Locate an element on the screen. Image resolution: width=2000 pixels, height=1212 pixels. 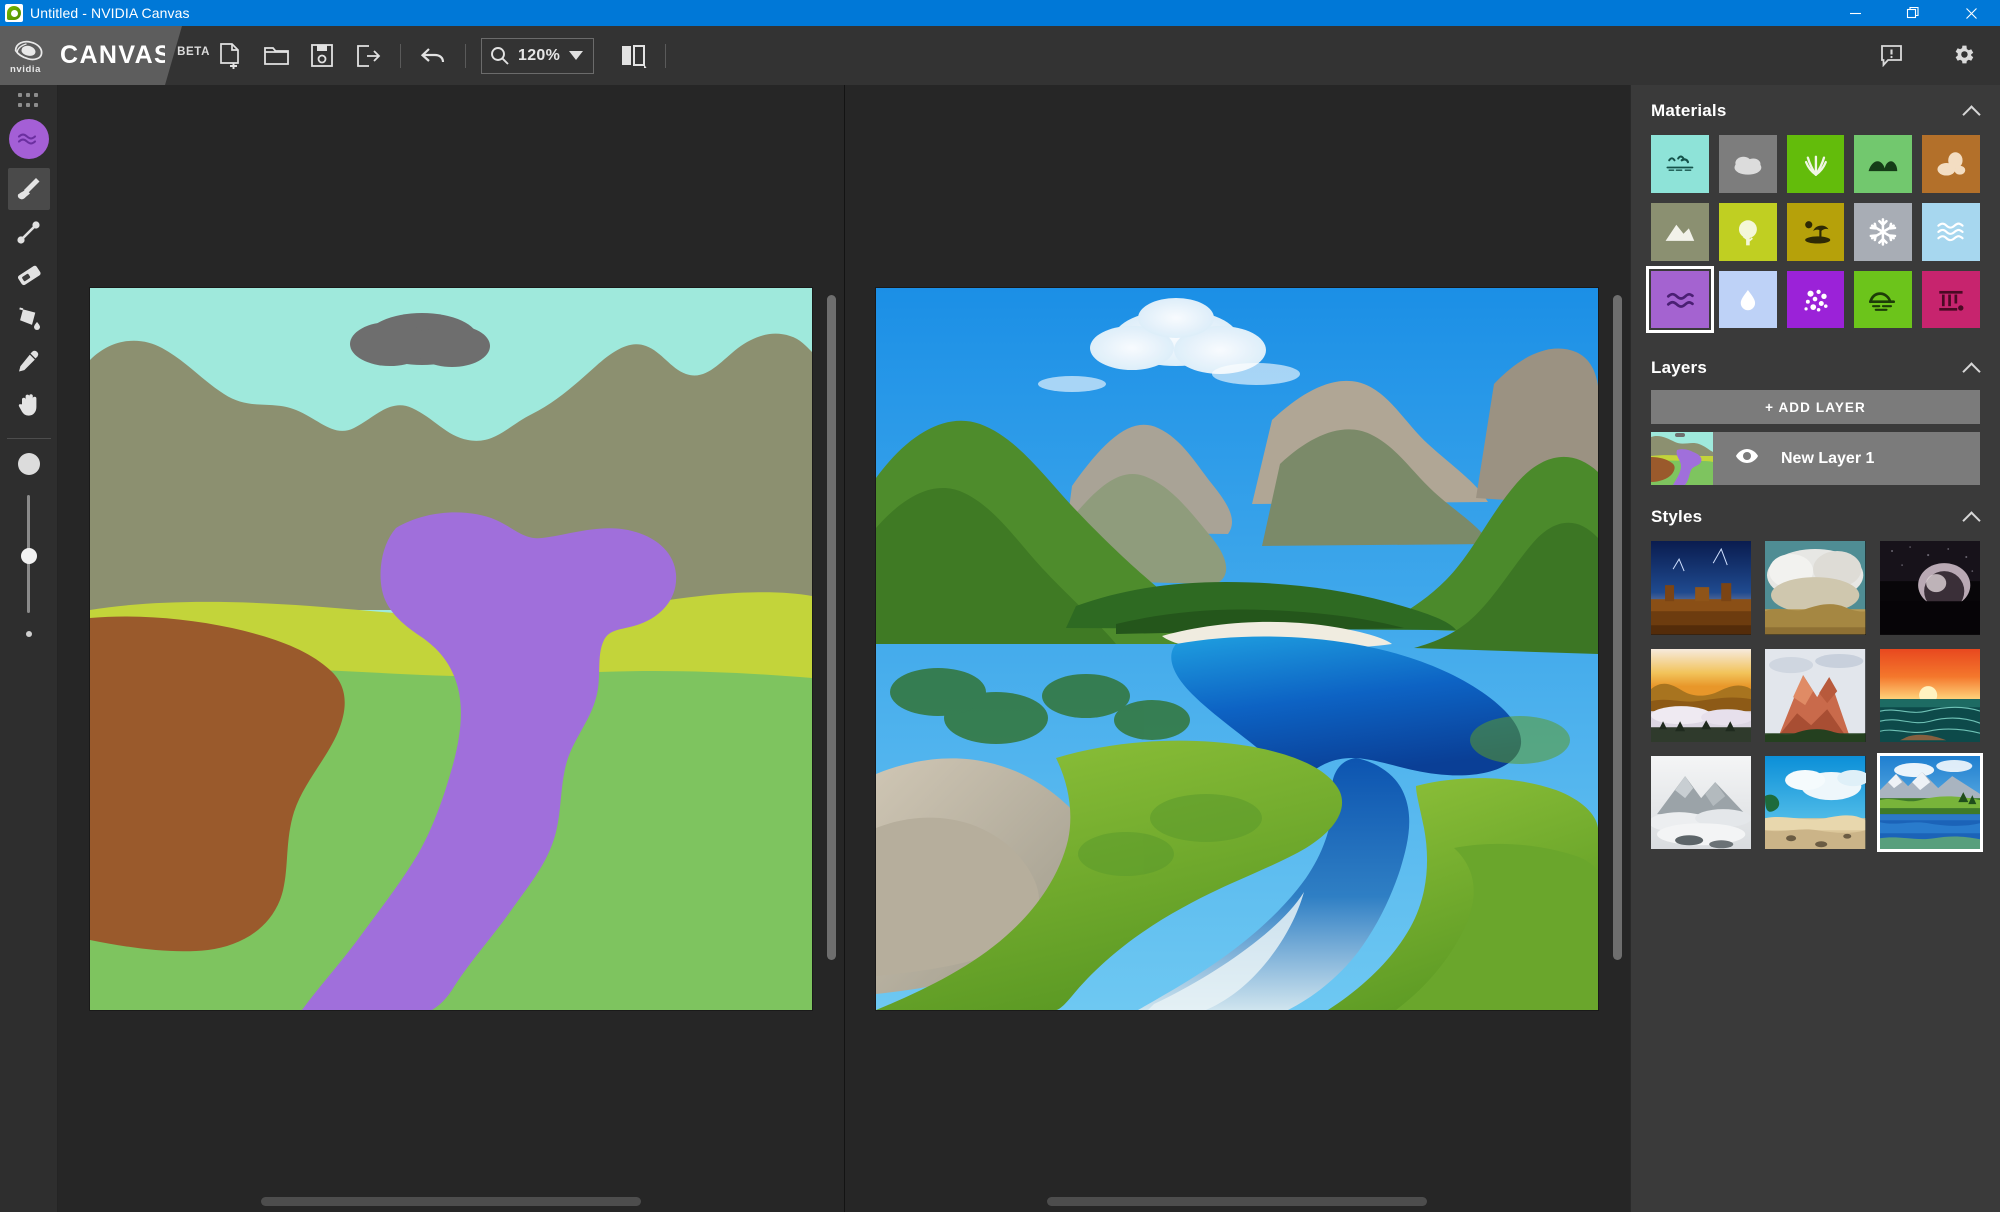
preview-horizontal-scrollbar is located at coordinates (1237, 1201).